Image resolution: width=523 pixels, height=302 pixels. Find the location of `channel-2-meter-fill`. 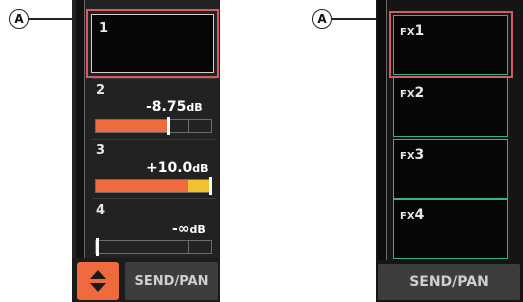

channel-2-meter-fill is located at coordinates (132, 126).